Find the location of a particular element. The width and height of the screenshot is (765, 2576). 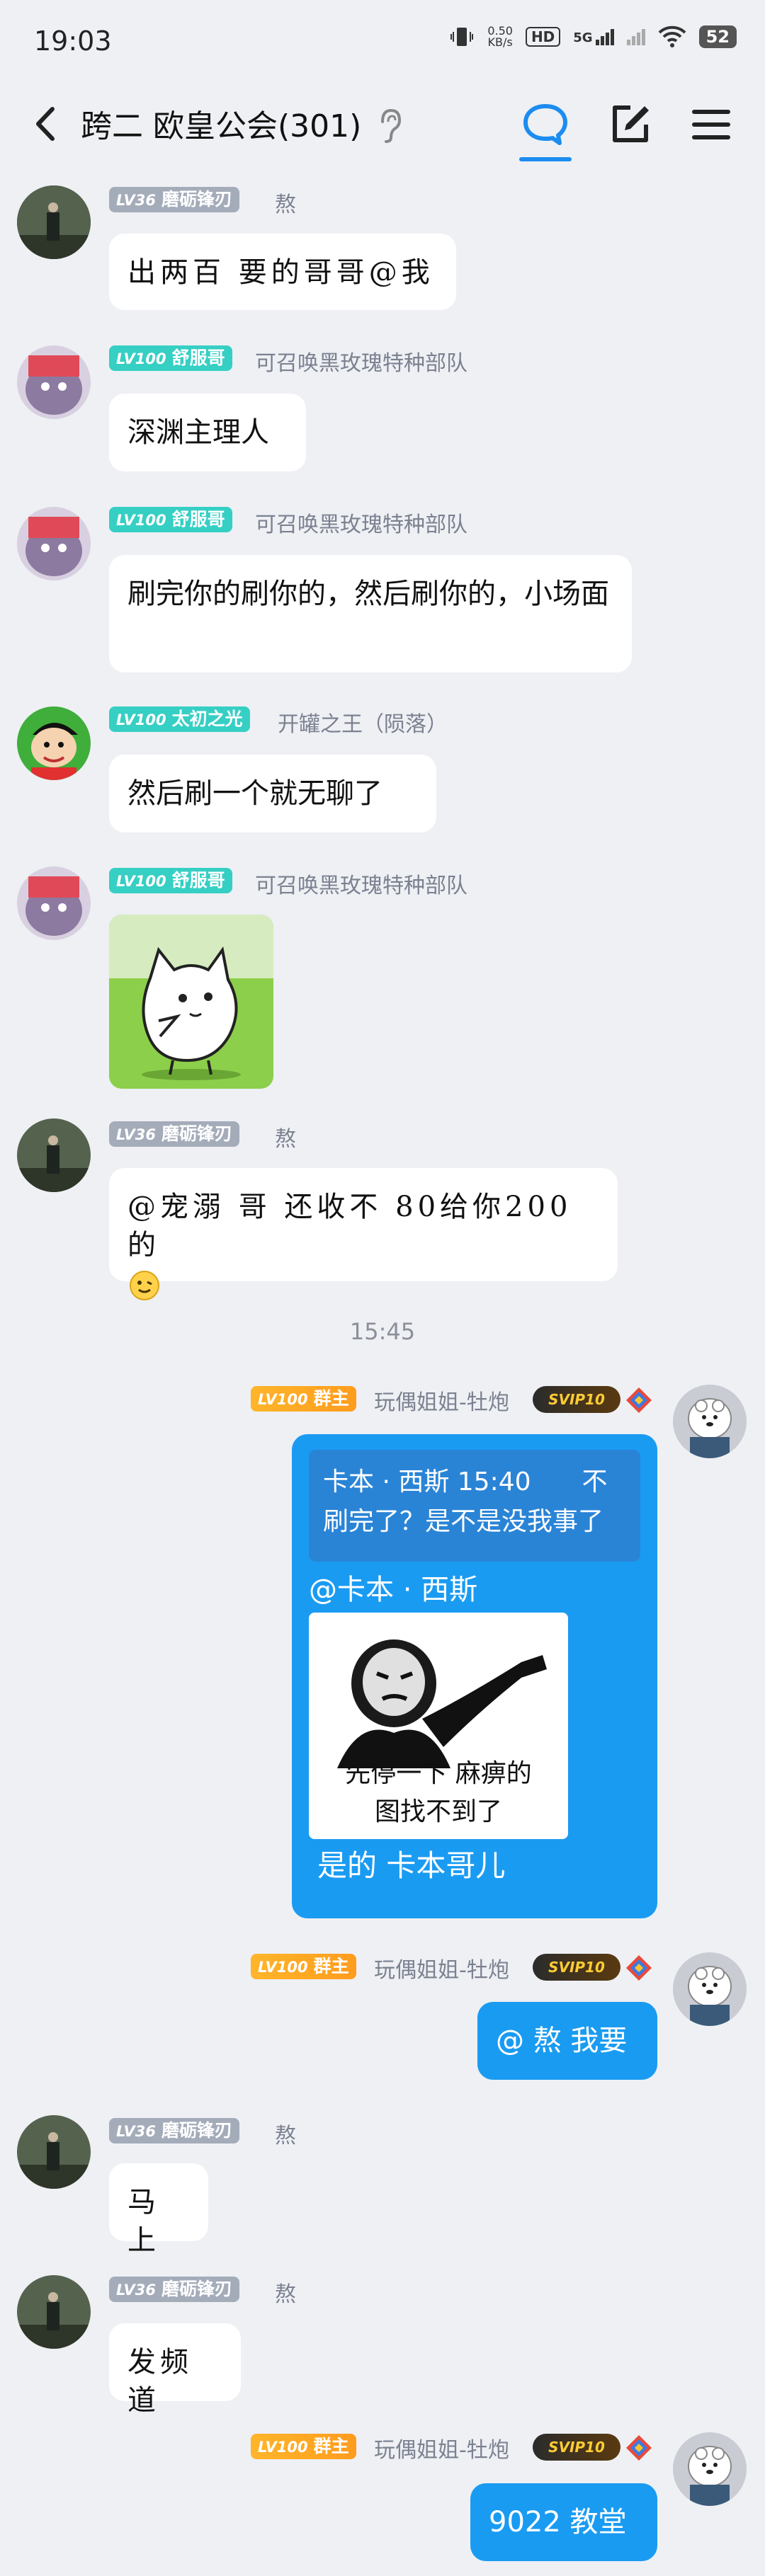

level-badge: LV100 太初之光 is located at coordinates (180, 719).